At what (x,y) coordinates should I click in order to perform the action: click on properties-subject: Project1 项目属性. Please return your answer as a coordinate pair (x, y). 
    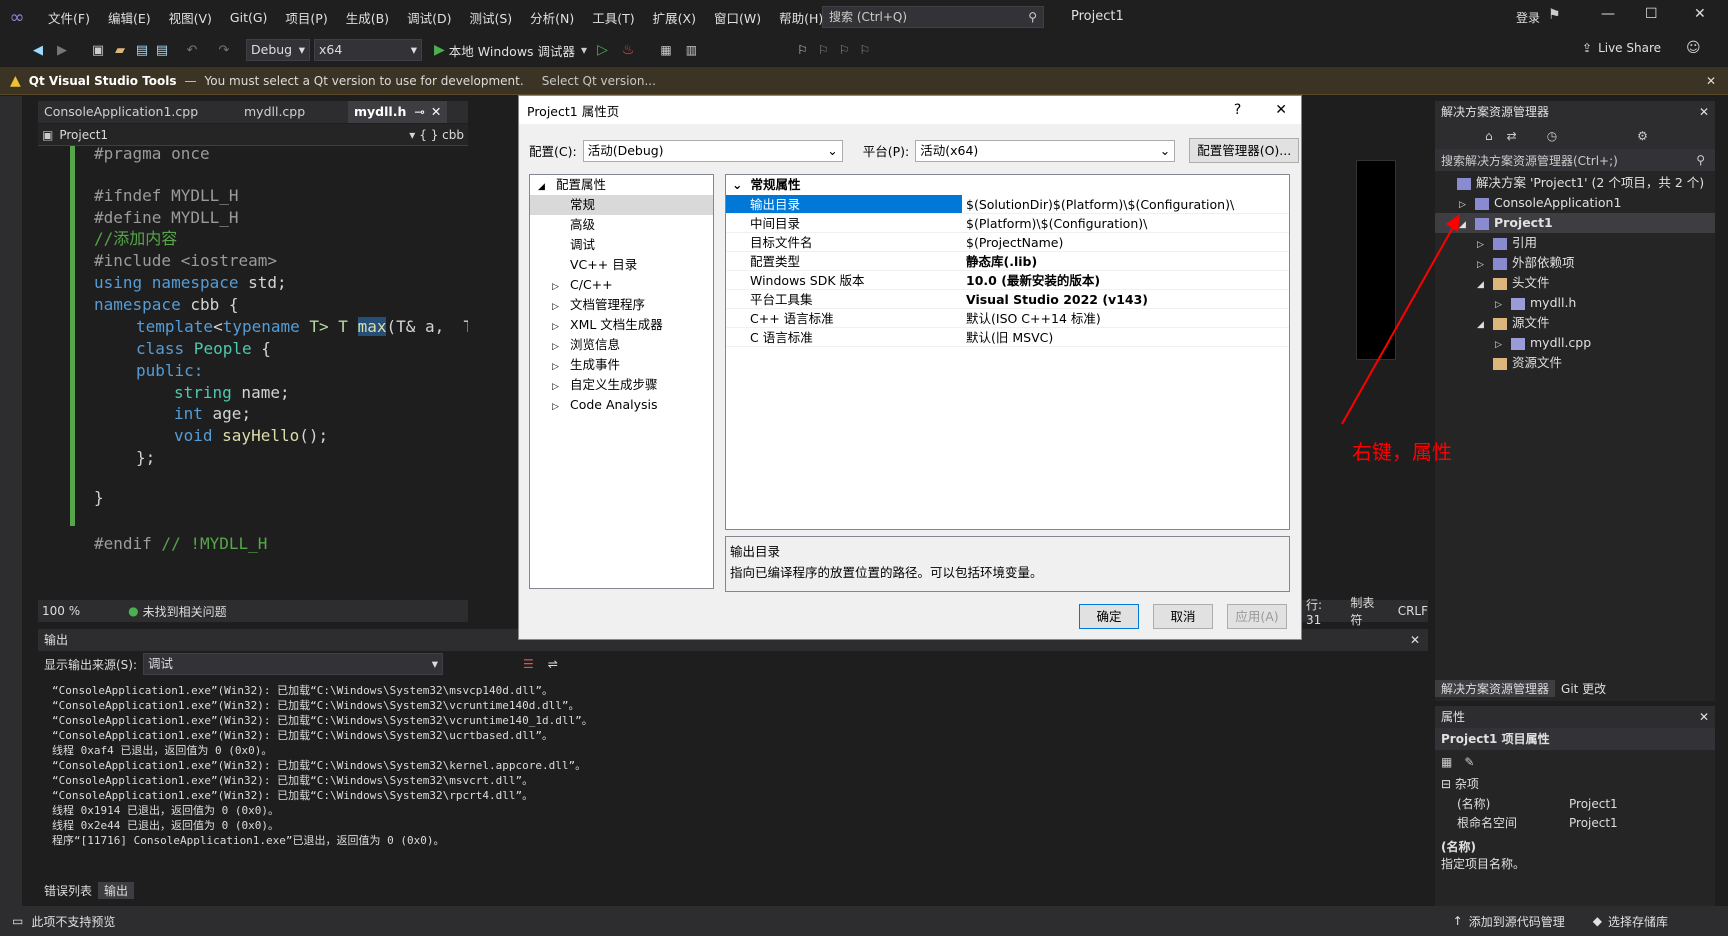
    Looking at the image, I should click on (1575, 739).